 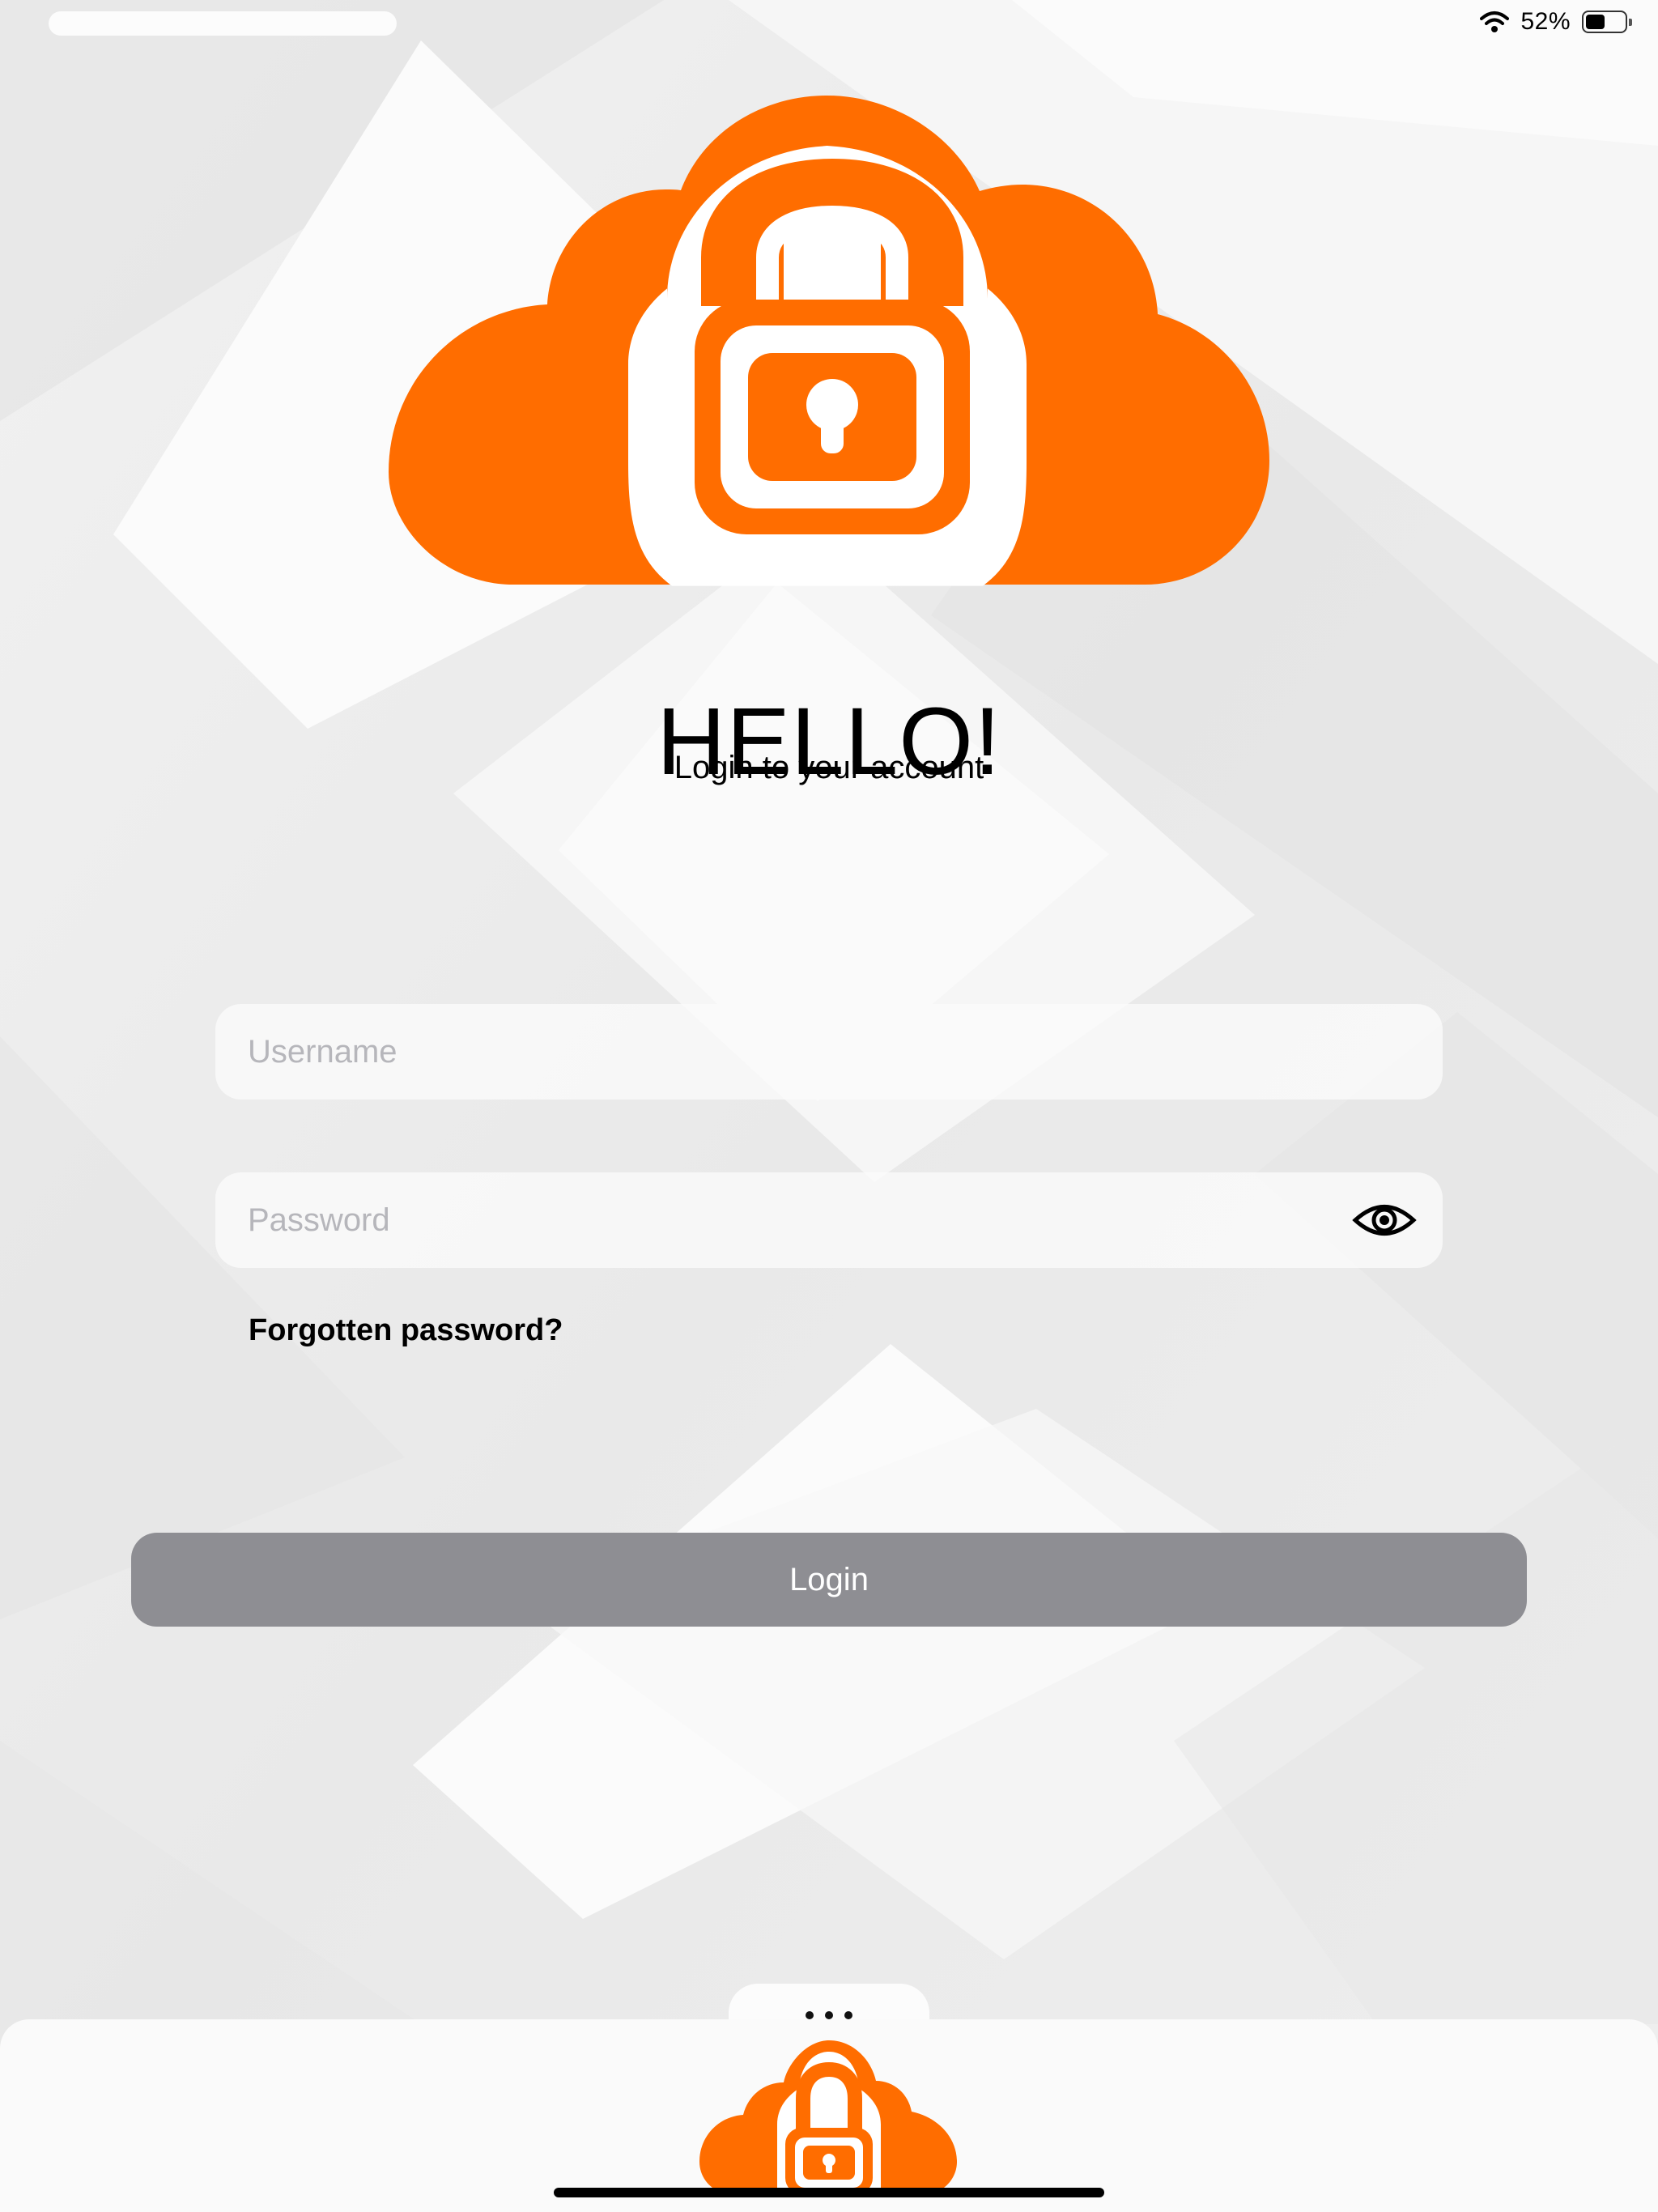 I want to click on forgot-password-link: Forgotten password?, so click(x=406, y=1330).